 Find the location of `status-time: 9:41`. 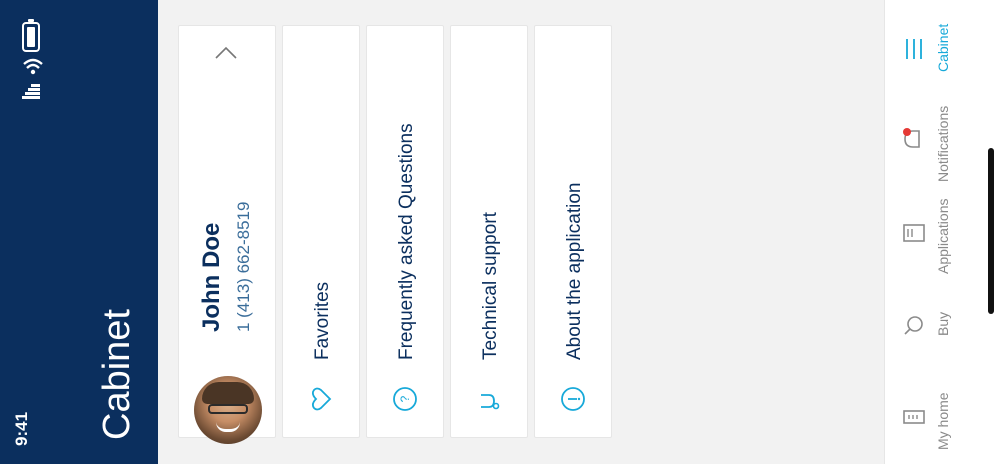

status-time: 9:41 is located at coordinates (21, 428).